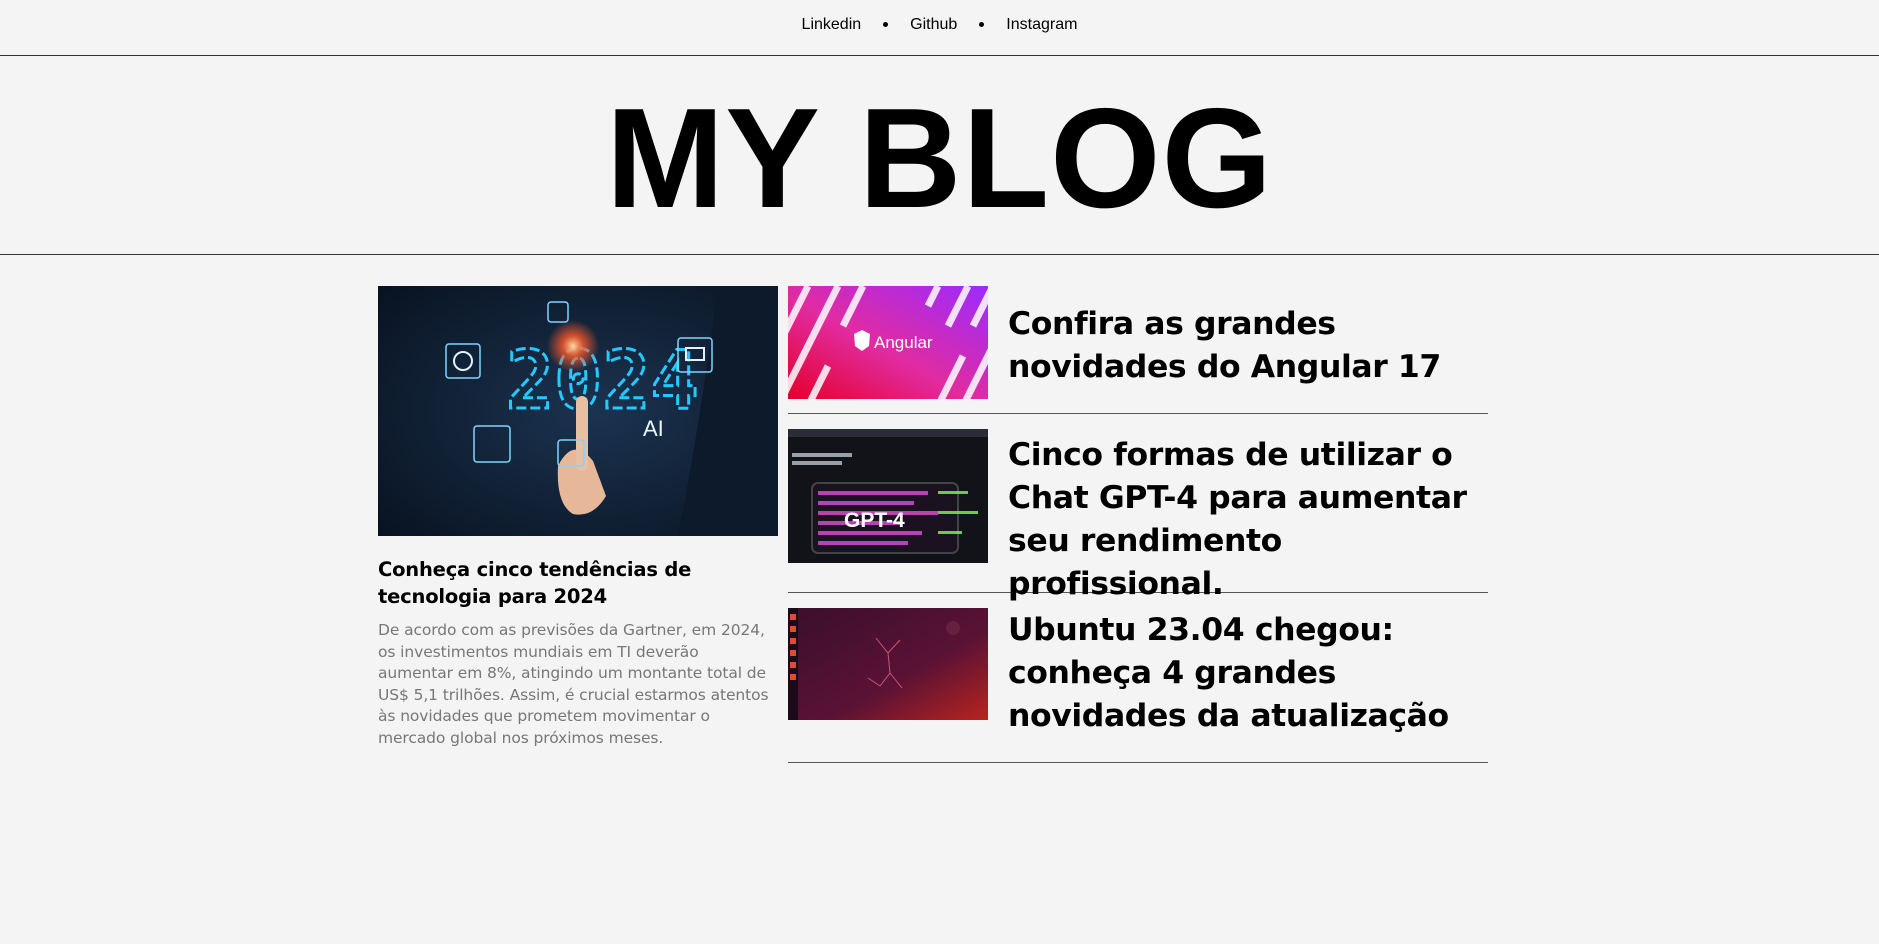  I want to click on nav-link-github: Github, so click(933, 25).